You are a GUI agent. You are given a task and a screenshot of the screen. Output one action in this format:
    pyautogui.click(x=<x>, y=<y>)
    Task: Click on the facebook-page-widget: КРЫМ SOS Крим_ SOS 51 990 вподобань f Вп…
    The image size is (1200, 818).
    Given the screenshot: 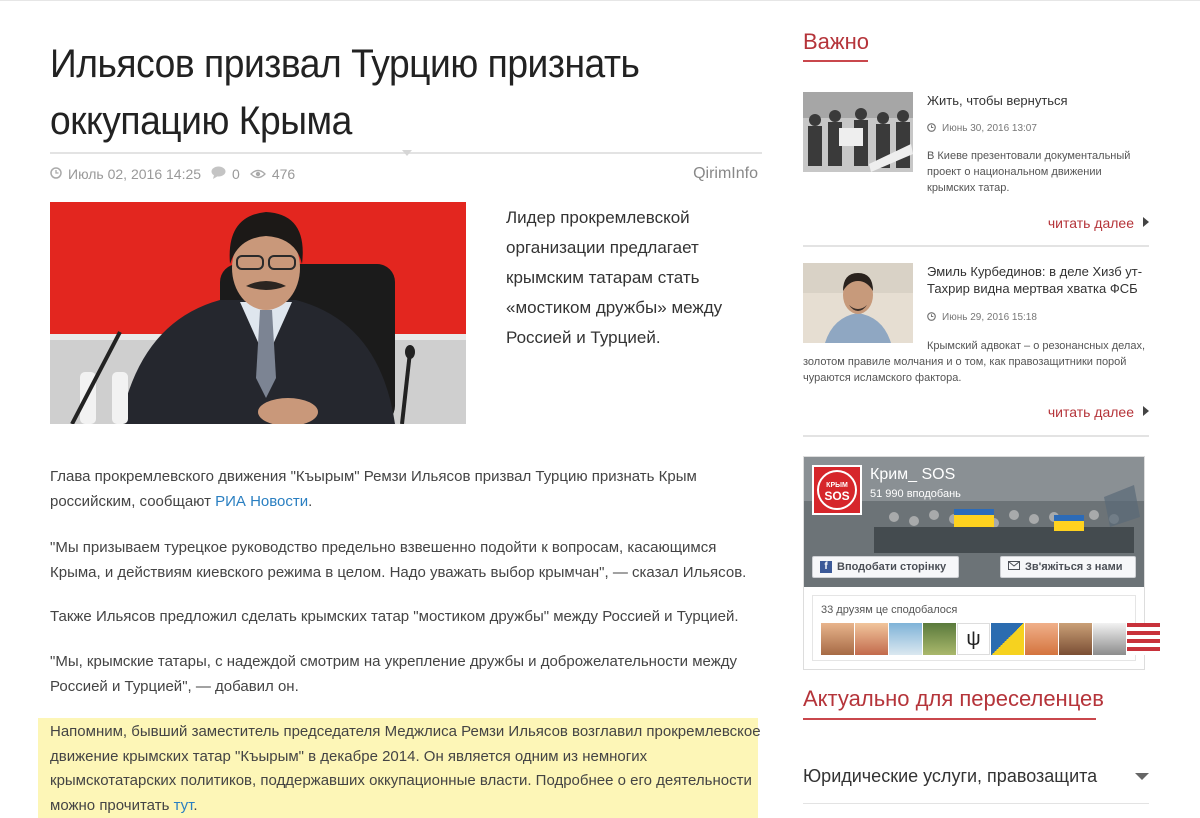 What is the action you would take?
    pyautogui.click(x=981, y=563)
    